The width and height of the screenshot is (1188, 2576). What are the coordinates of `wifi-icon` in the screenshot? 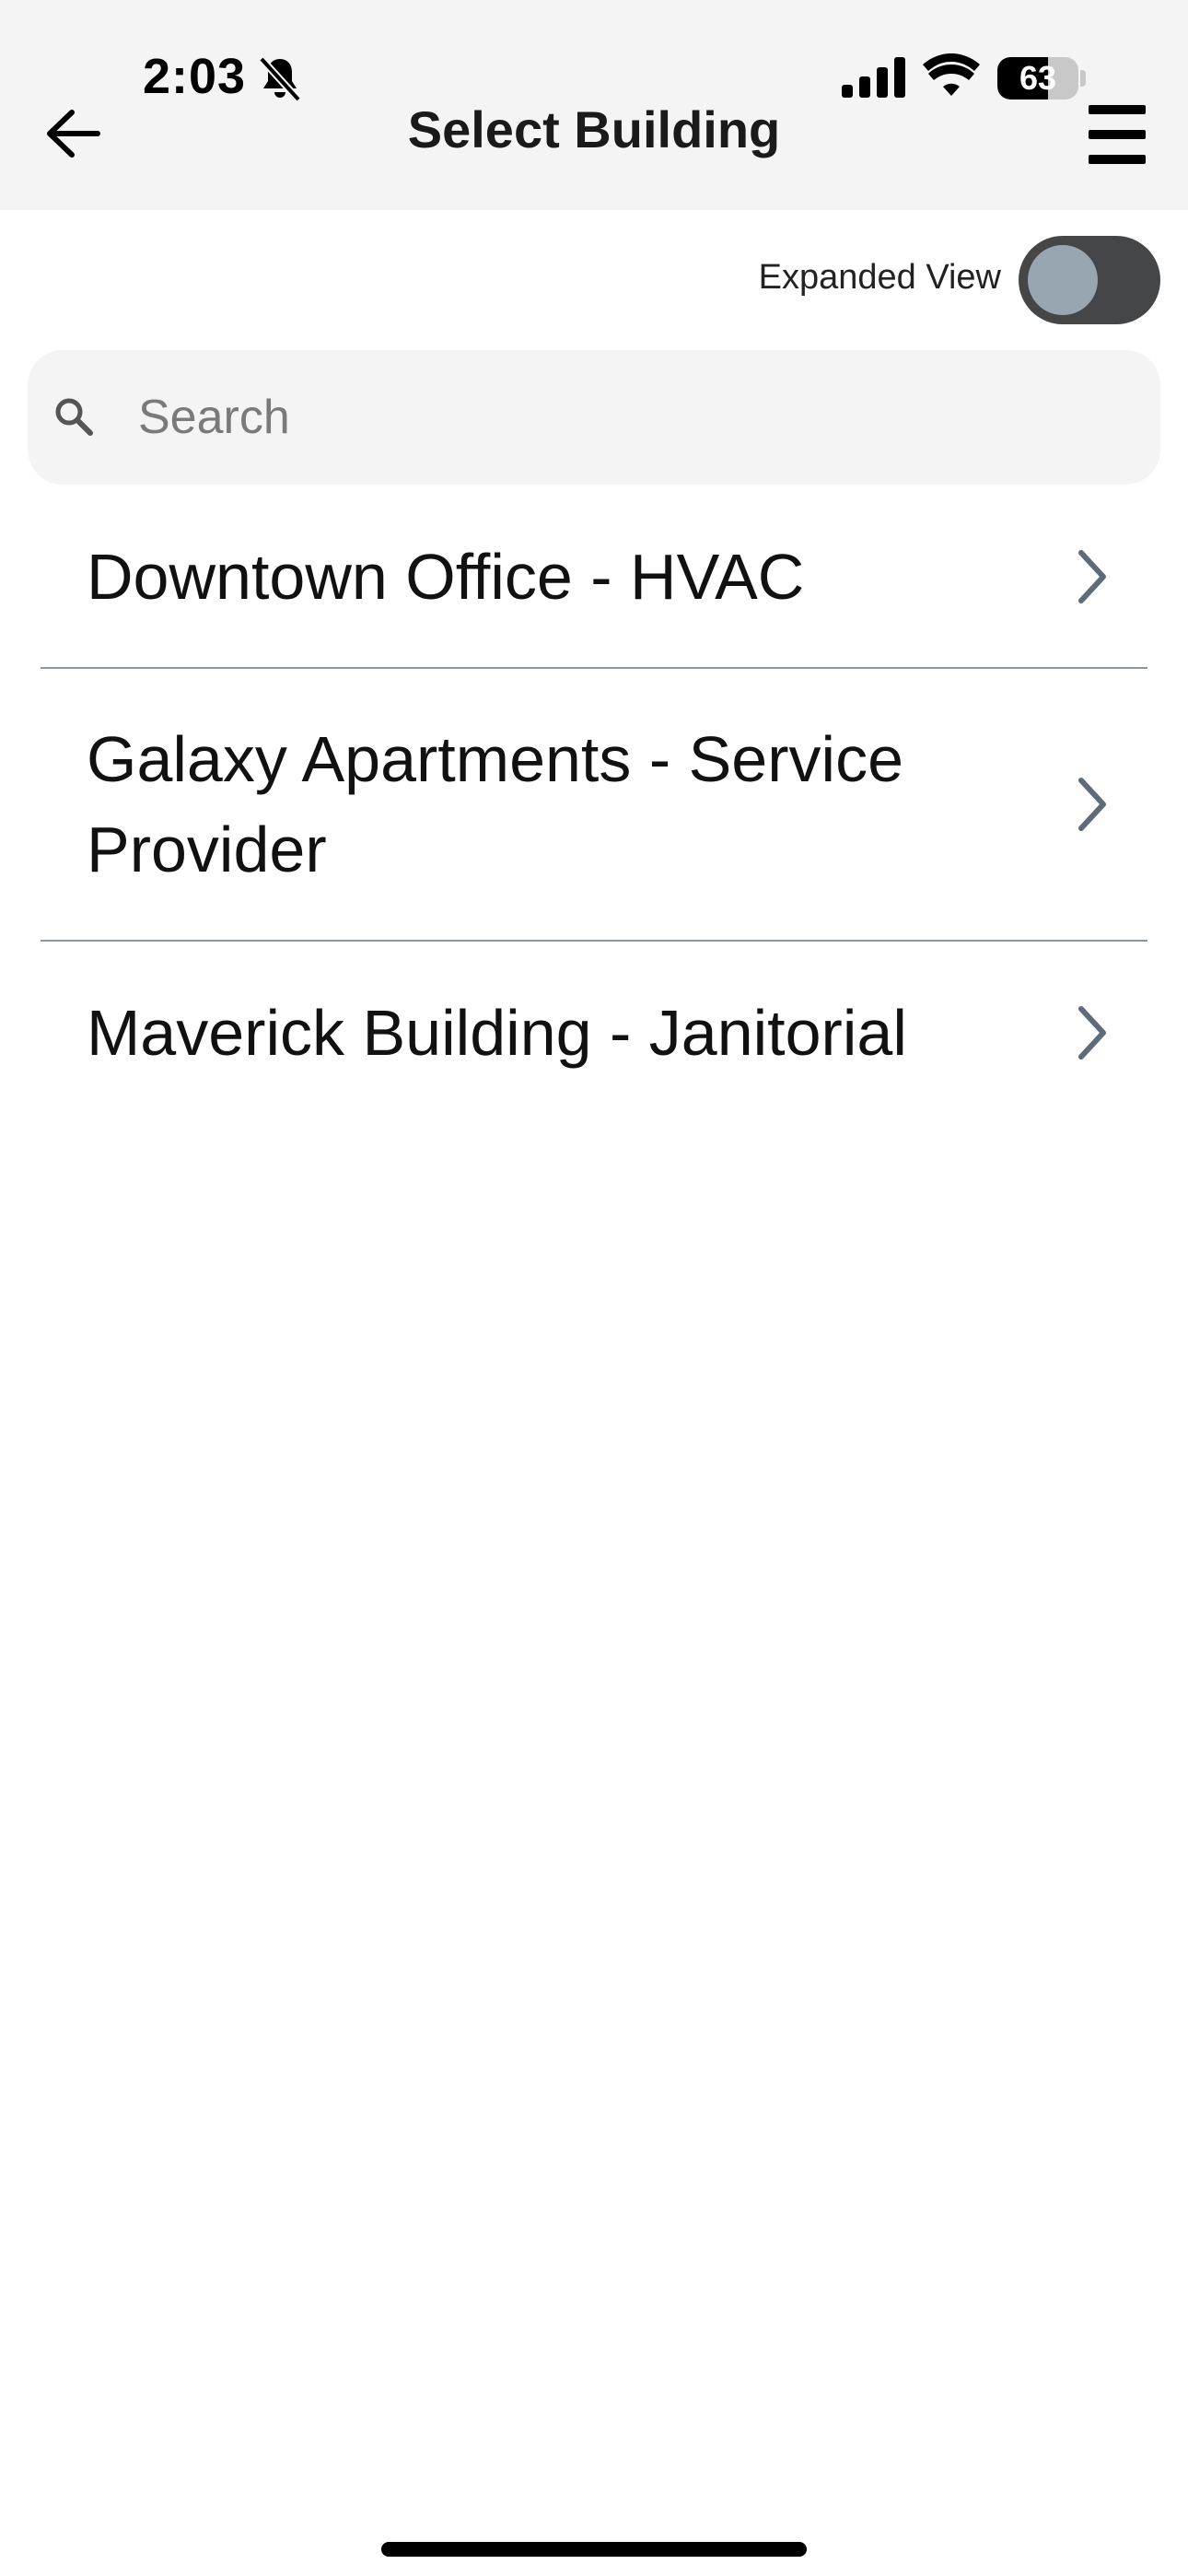 It's located at (951, 74).